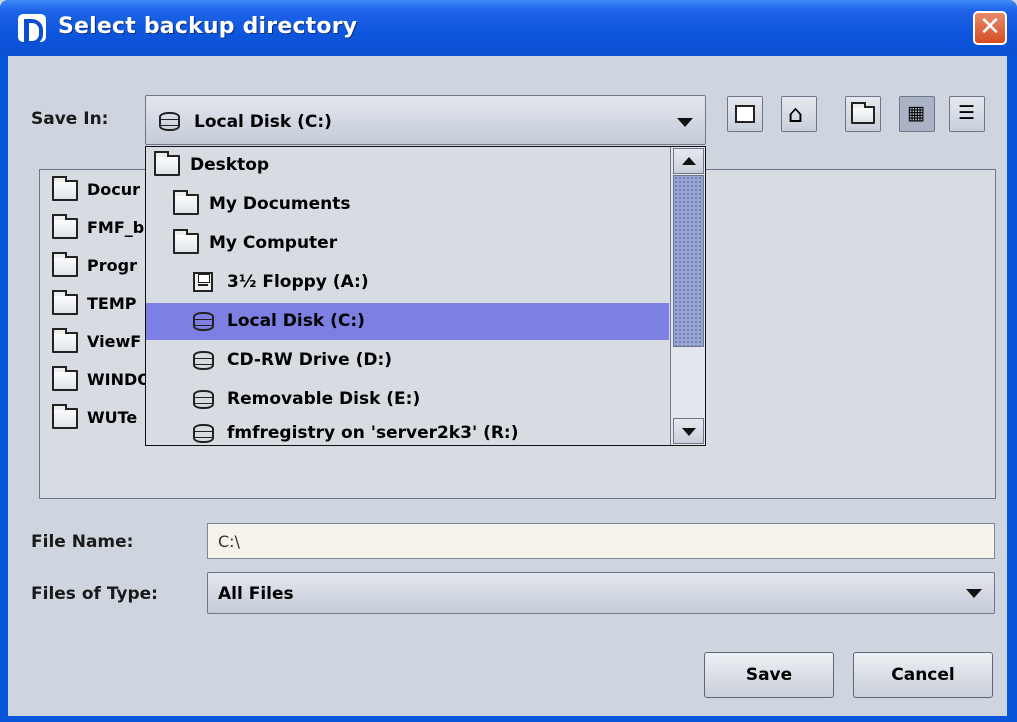 The image size is (1017, 722). I want to click on dropdown-item-label: My Computer, so click(273, 243).